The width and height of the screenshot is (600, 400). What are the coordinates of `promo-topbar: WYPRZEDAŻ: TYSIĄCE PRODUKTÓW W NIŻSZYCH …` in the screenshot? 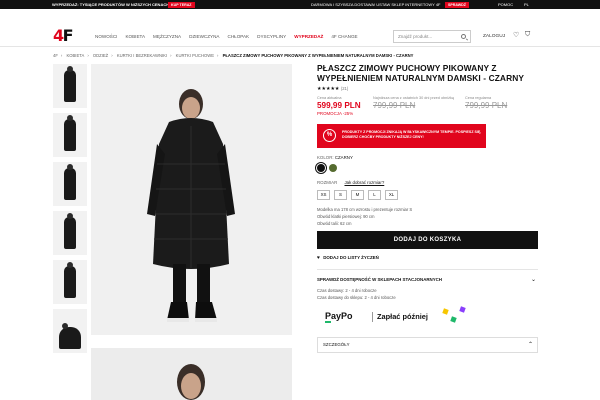 It's located at (300, 4).